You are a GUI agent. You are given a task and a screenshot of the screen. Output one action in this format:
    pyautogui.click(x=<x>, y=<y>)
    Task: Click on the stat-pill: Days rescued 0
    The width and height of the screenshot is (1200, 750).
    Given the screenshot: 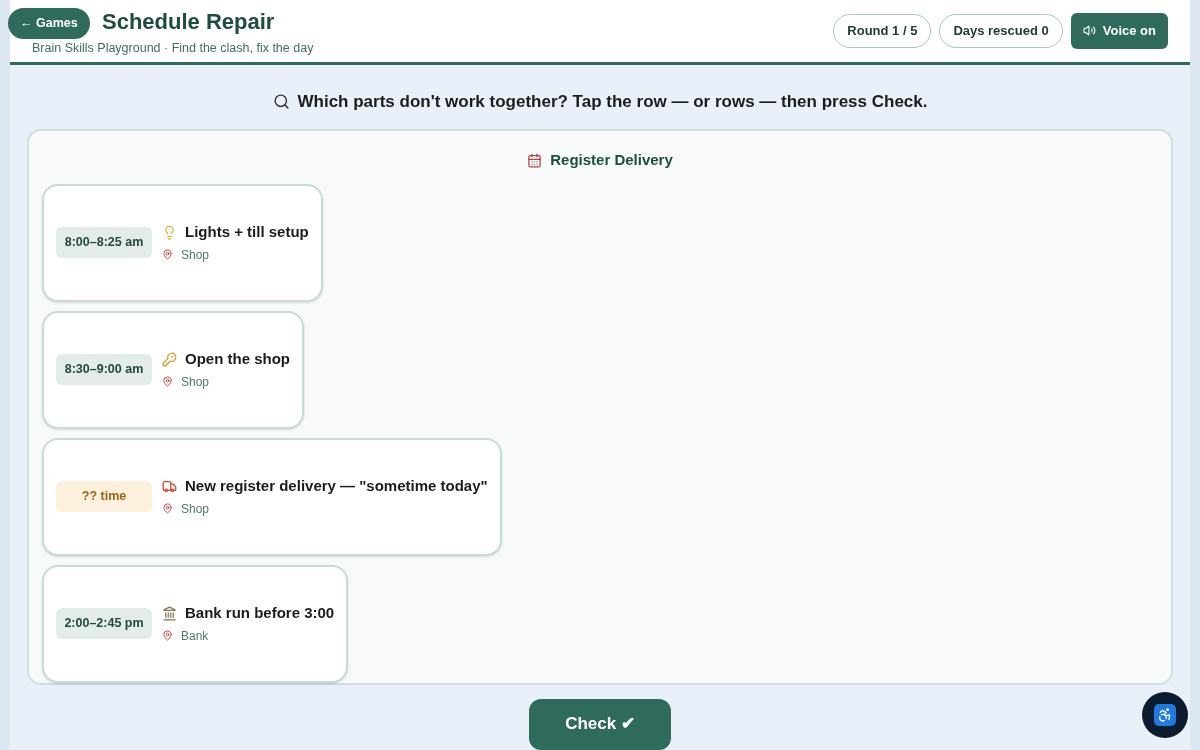 What is the action you would take?
    pyautogui.click(x=1001, y=31)
    